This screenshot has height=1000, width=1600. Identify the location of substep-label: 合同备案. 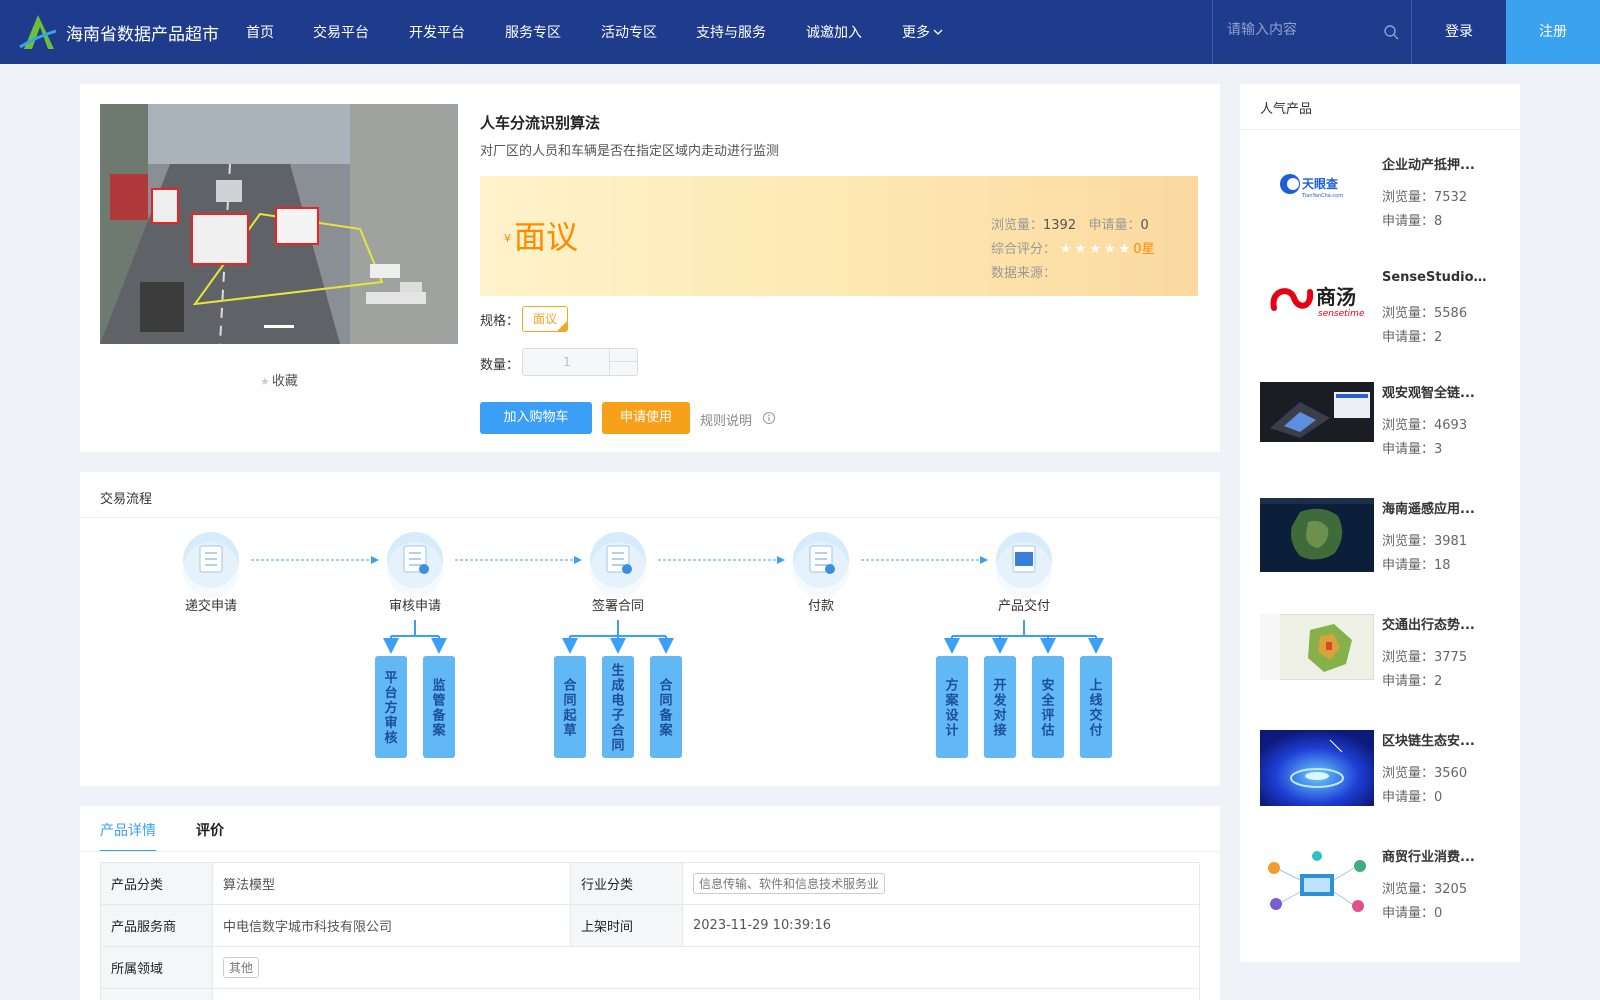
(665, 708).